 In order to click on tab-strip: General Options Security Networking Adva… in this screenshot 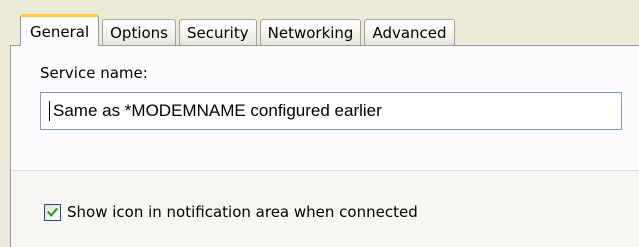, I will do `click(239, 30)`.